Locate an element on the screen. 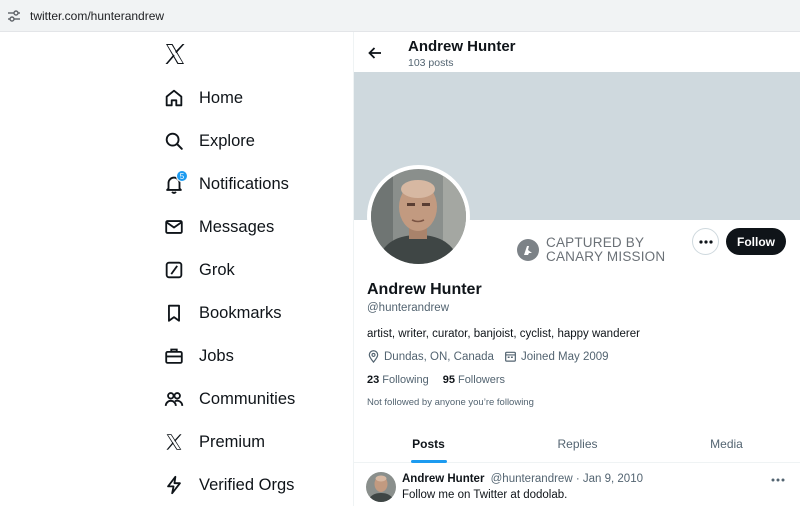 The image size is (800, 506). sidebar-item-explore: Explore is located at coordinates (207, 141).